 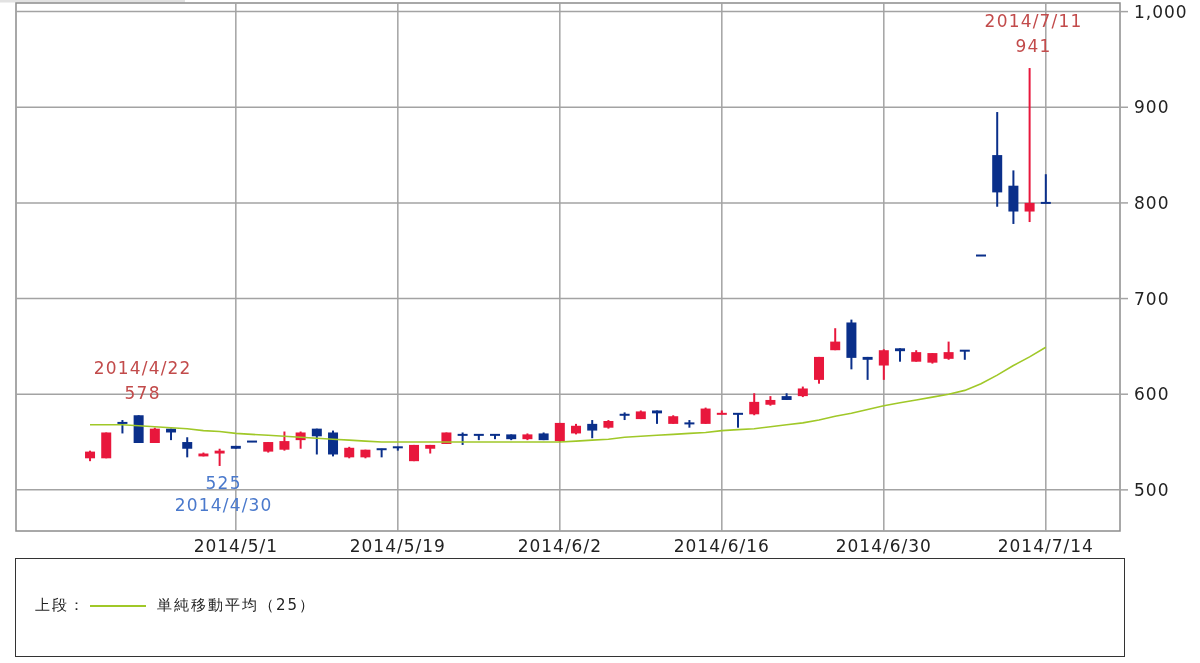 What do you see at coordinates (60, 605) in the screenshot?
I see `legend-label: 上段：` at bounding box center [60, 605].